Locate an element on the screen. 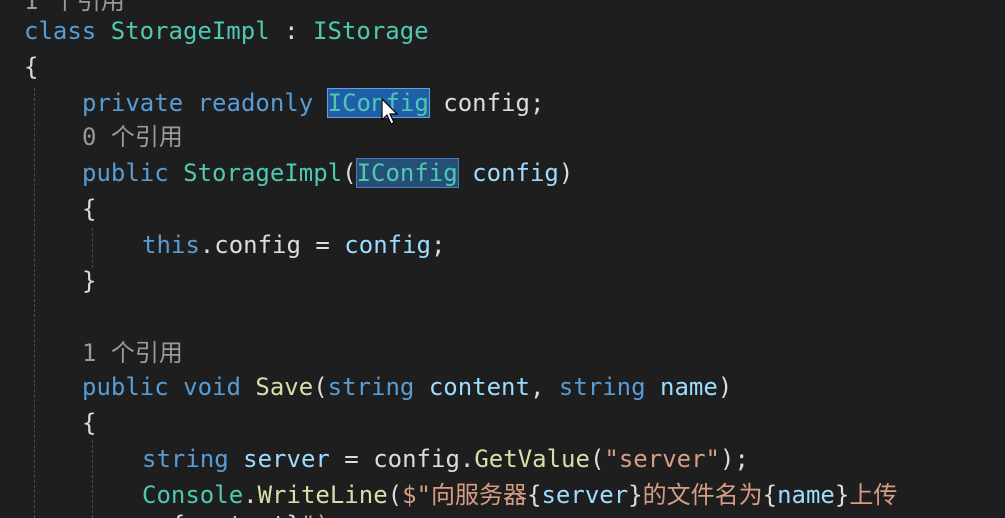 The image size is (1005, 518). code-line: this.config = config; is located at coordinates (293, 245).